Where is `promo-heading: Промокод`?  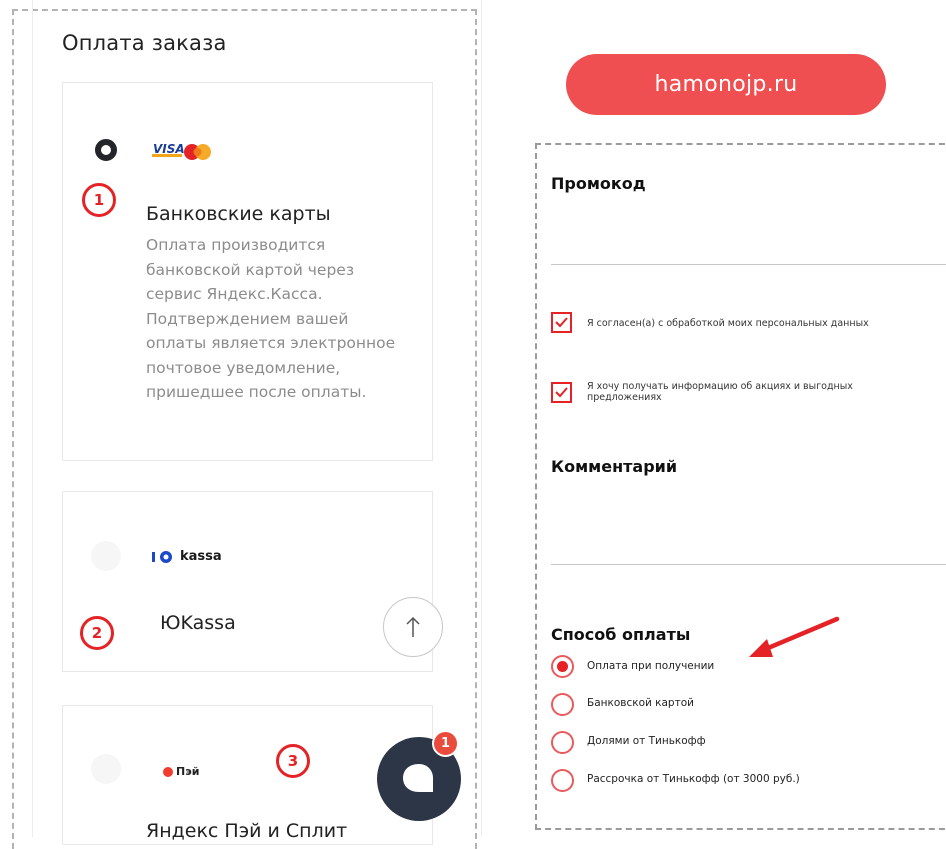 promo-heading: Промокод is located at coordinates (598, 183).